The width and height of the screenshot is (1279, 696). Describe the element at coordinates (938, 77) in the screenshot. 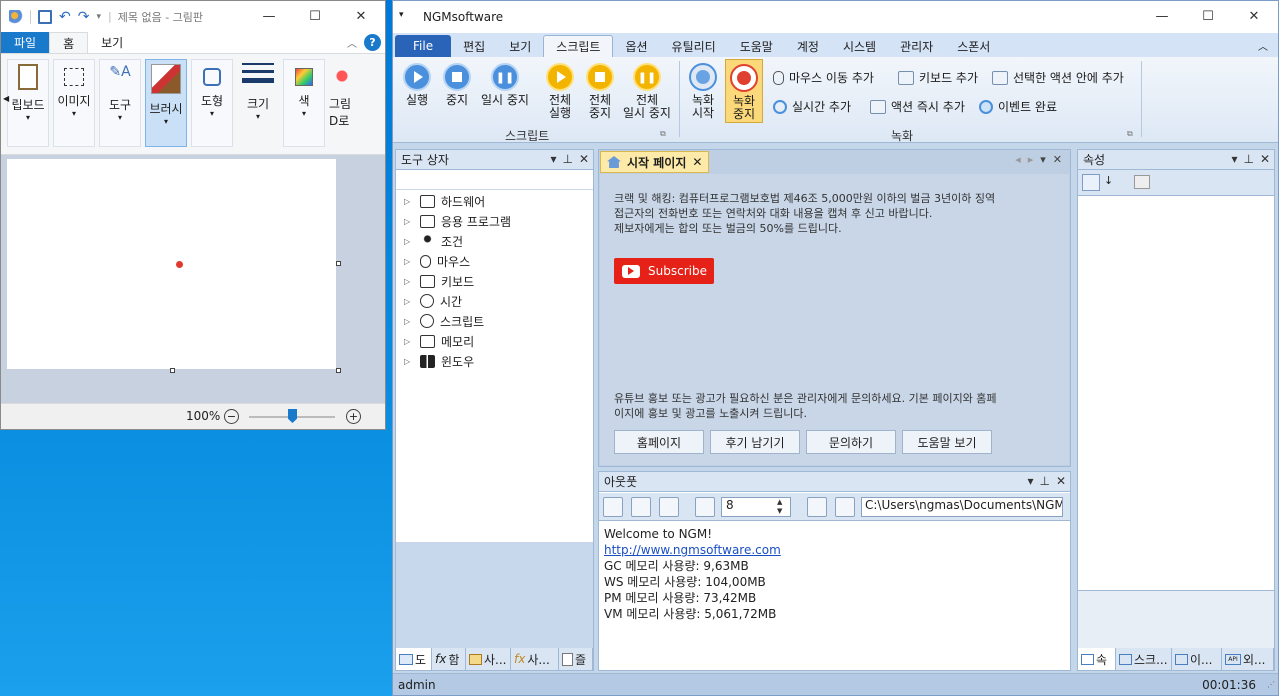

I see `add-keyboard-button: 키보드 추가` at that location.